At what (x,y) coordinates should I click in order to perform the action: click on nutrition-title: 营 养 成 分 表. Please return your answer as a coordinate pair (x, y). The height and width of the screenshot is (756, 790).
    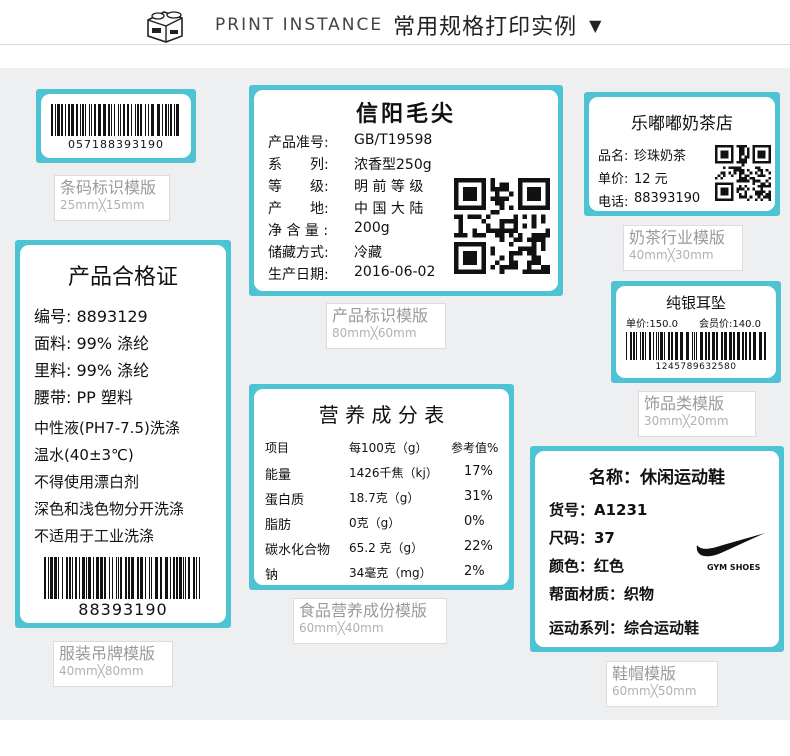
    Looking at the image, I should click on (381, 415).